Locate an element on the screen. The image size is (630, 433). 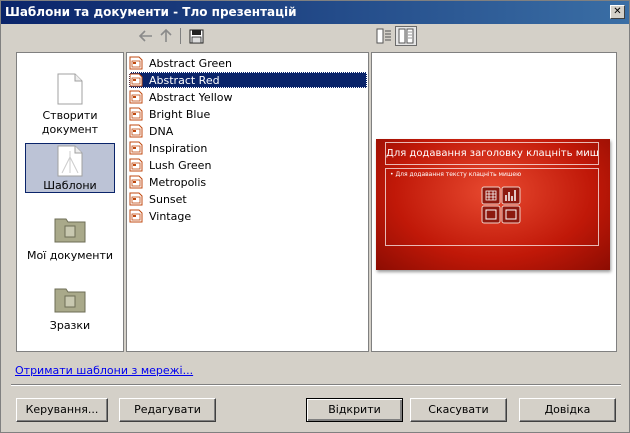
category-new-document: Створити документ is located at coordinates (70, 105).